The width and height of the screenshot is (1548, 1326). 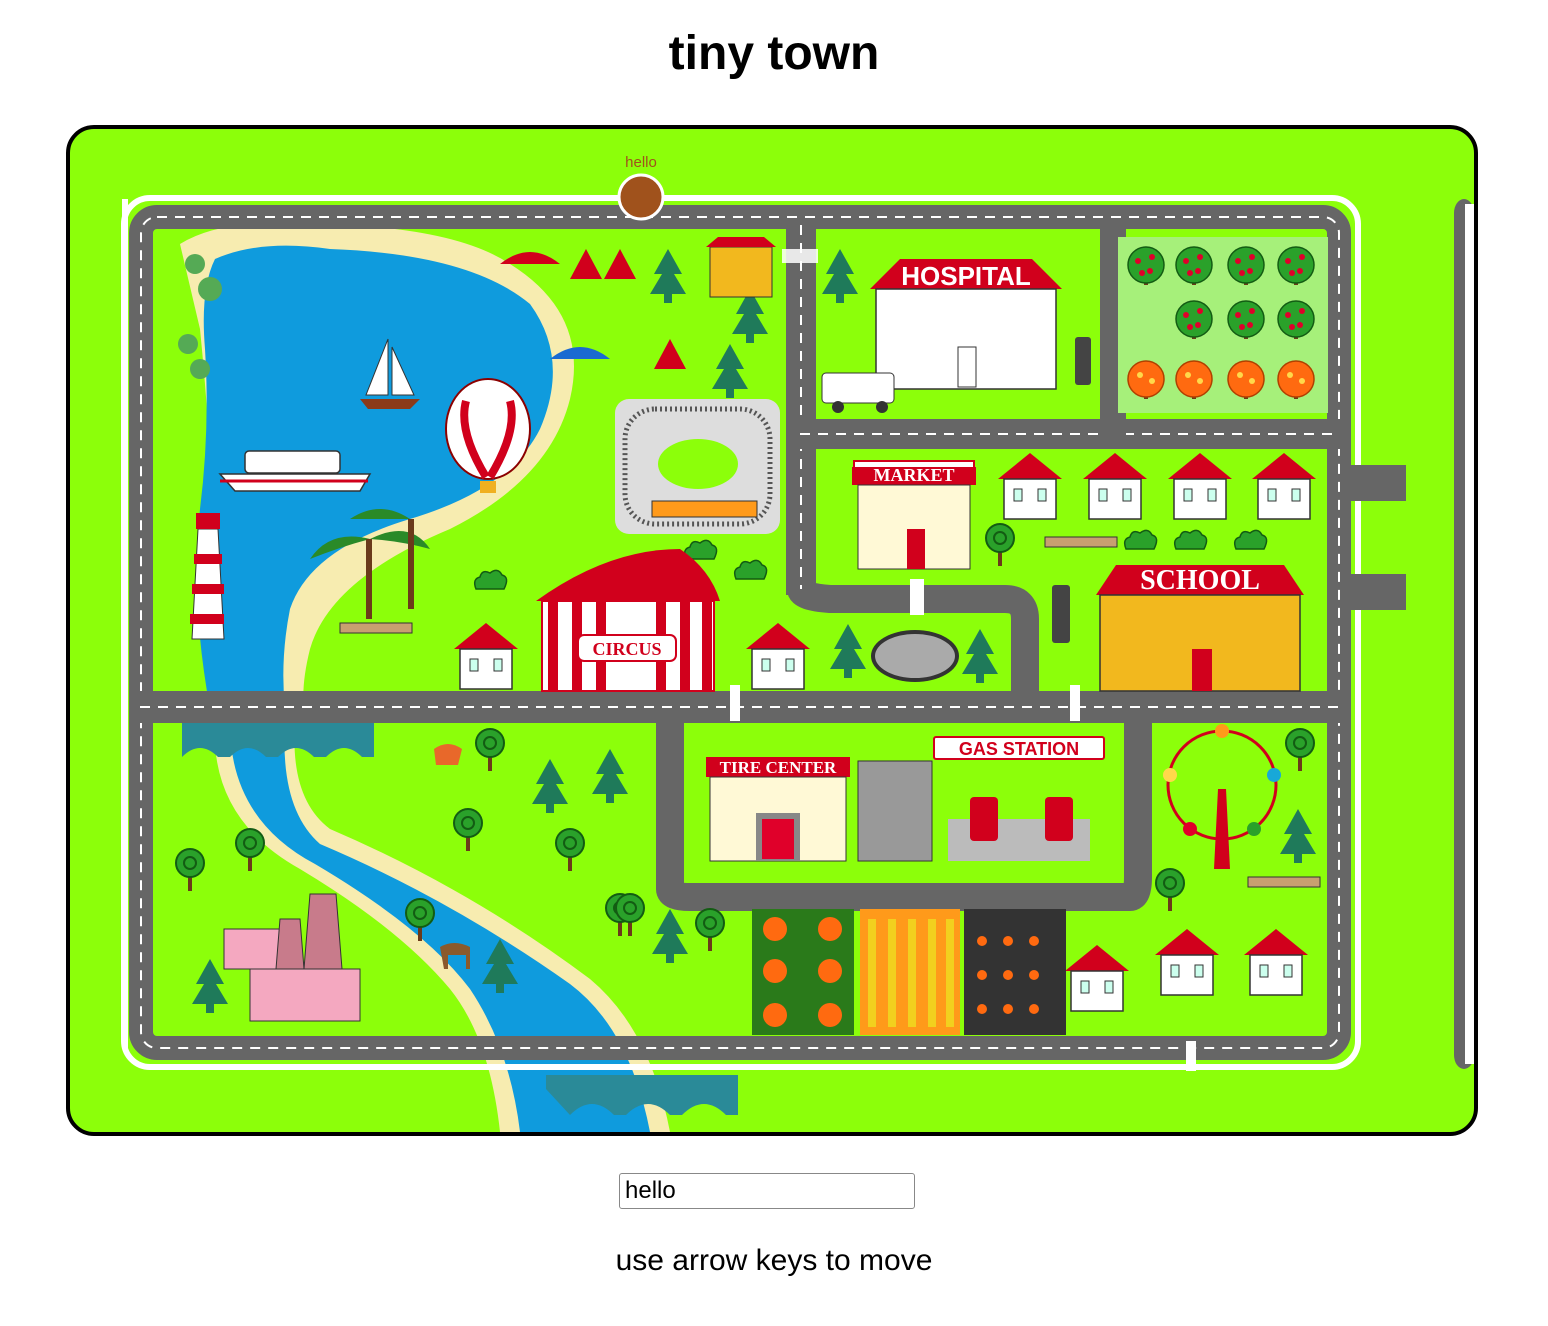 I want to click on school-sign: SCHOOL, so click(x=1200, y=580).